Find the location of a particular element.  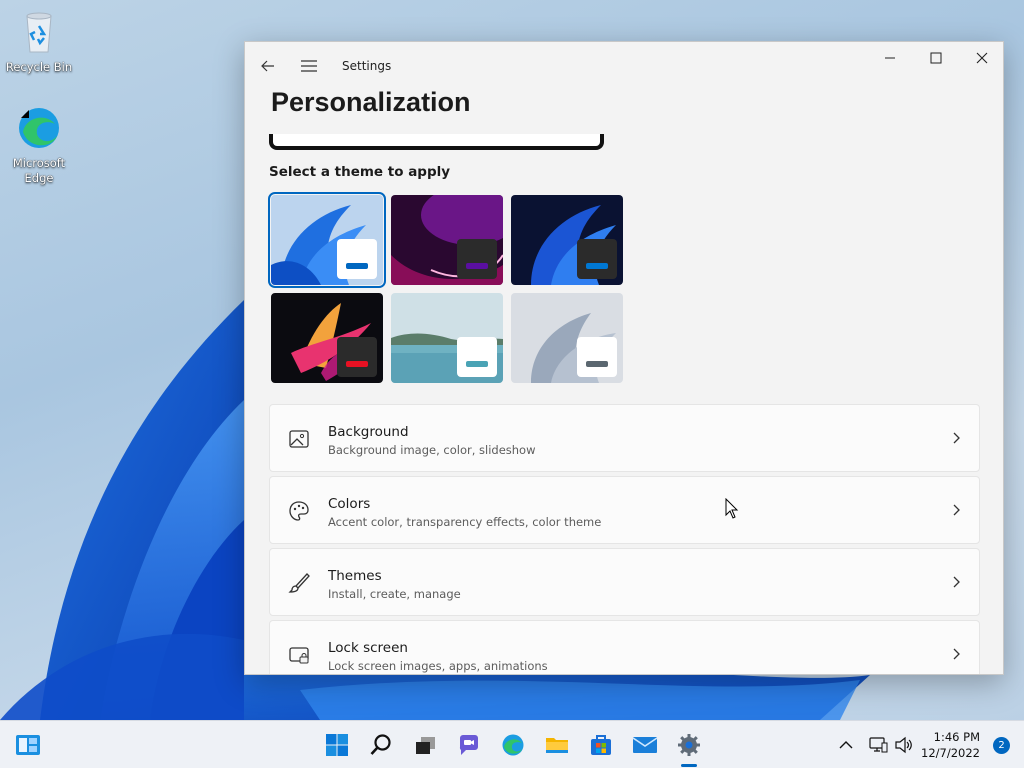

title-bar: Settings is located at coordinates (624, 66).